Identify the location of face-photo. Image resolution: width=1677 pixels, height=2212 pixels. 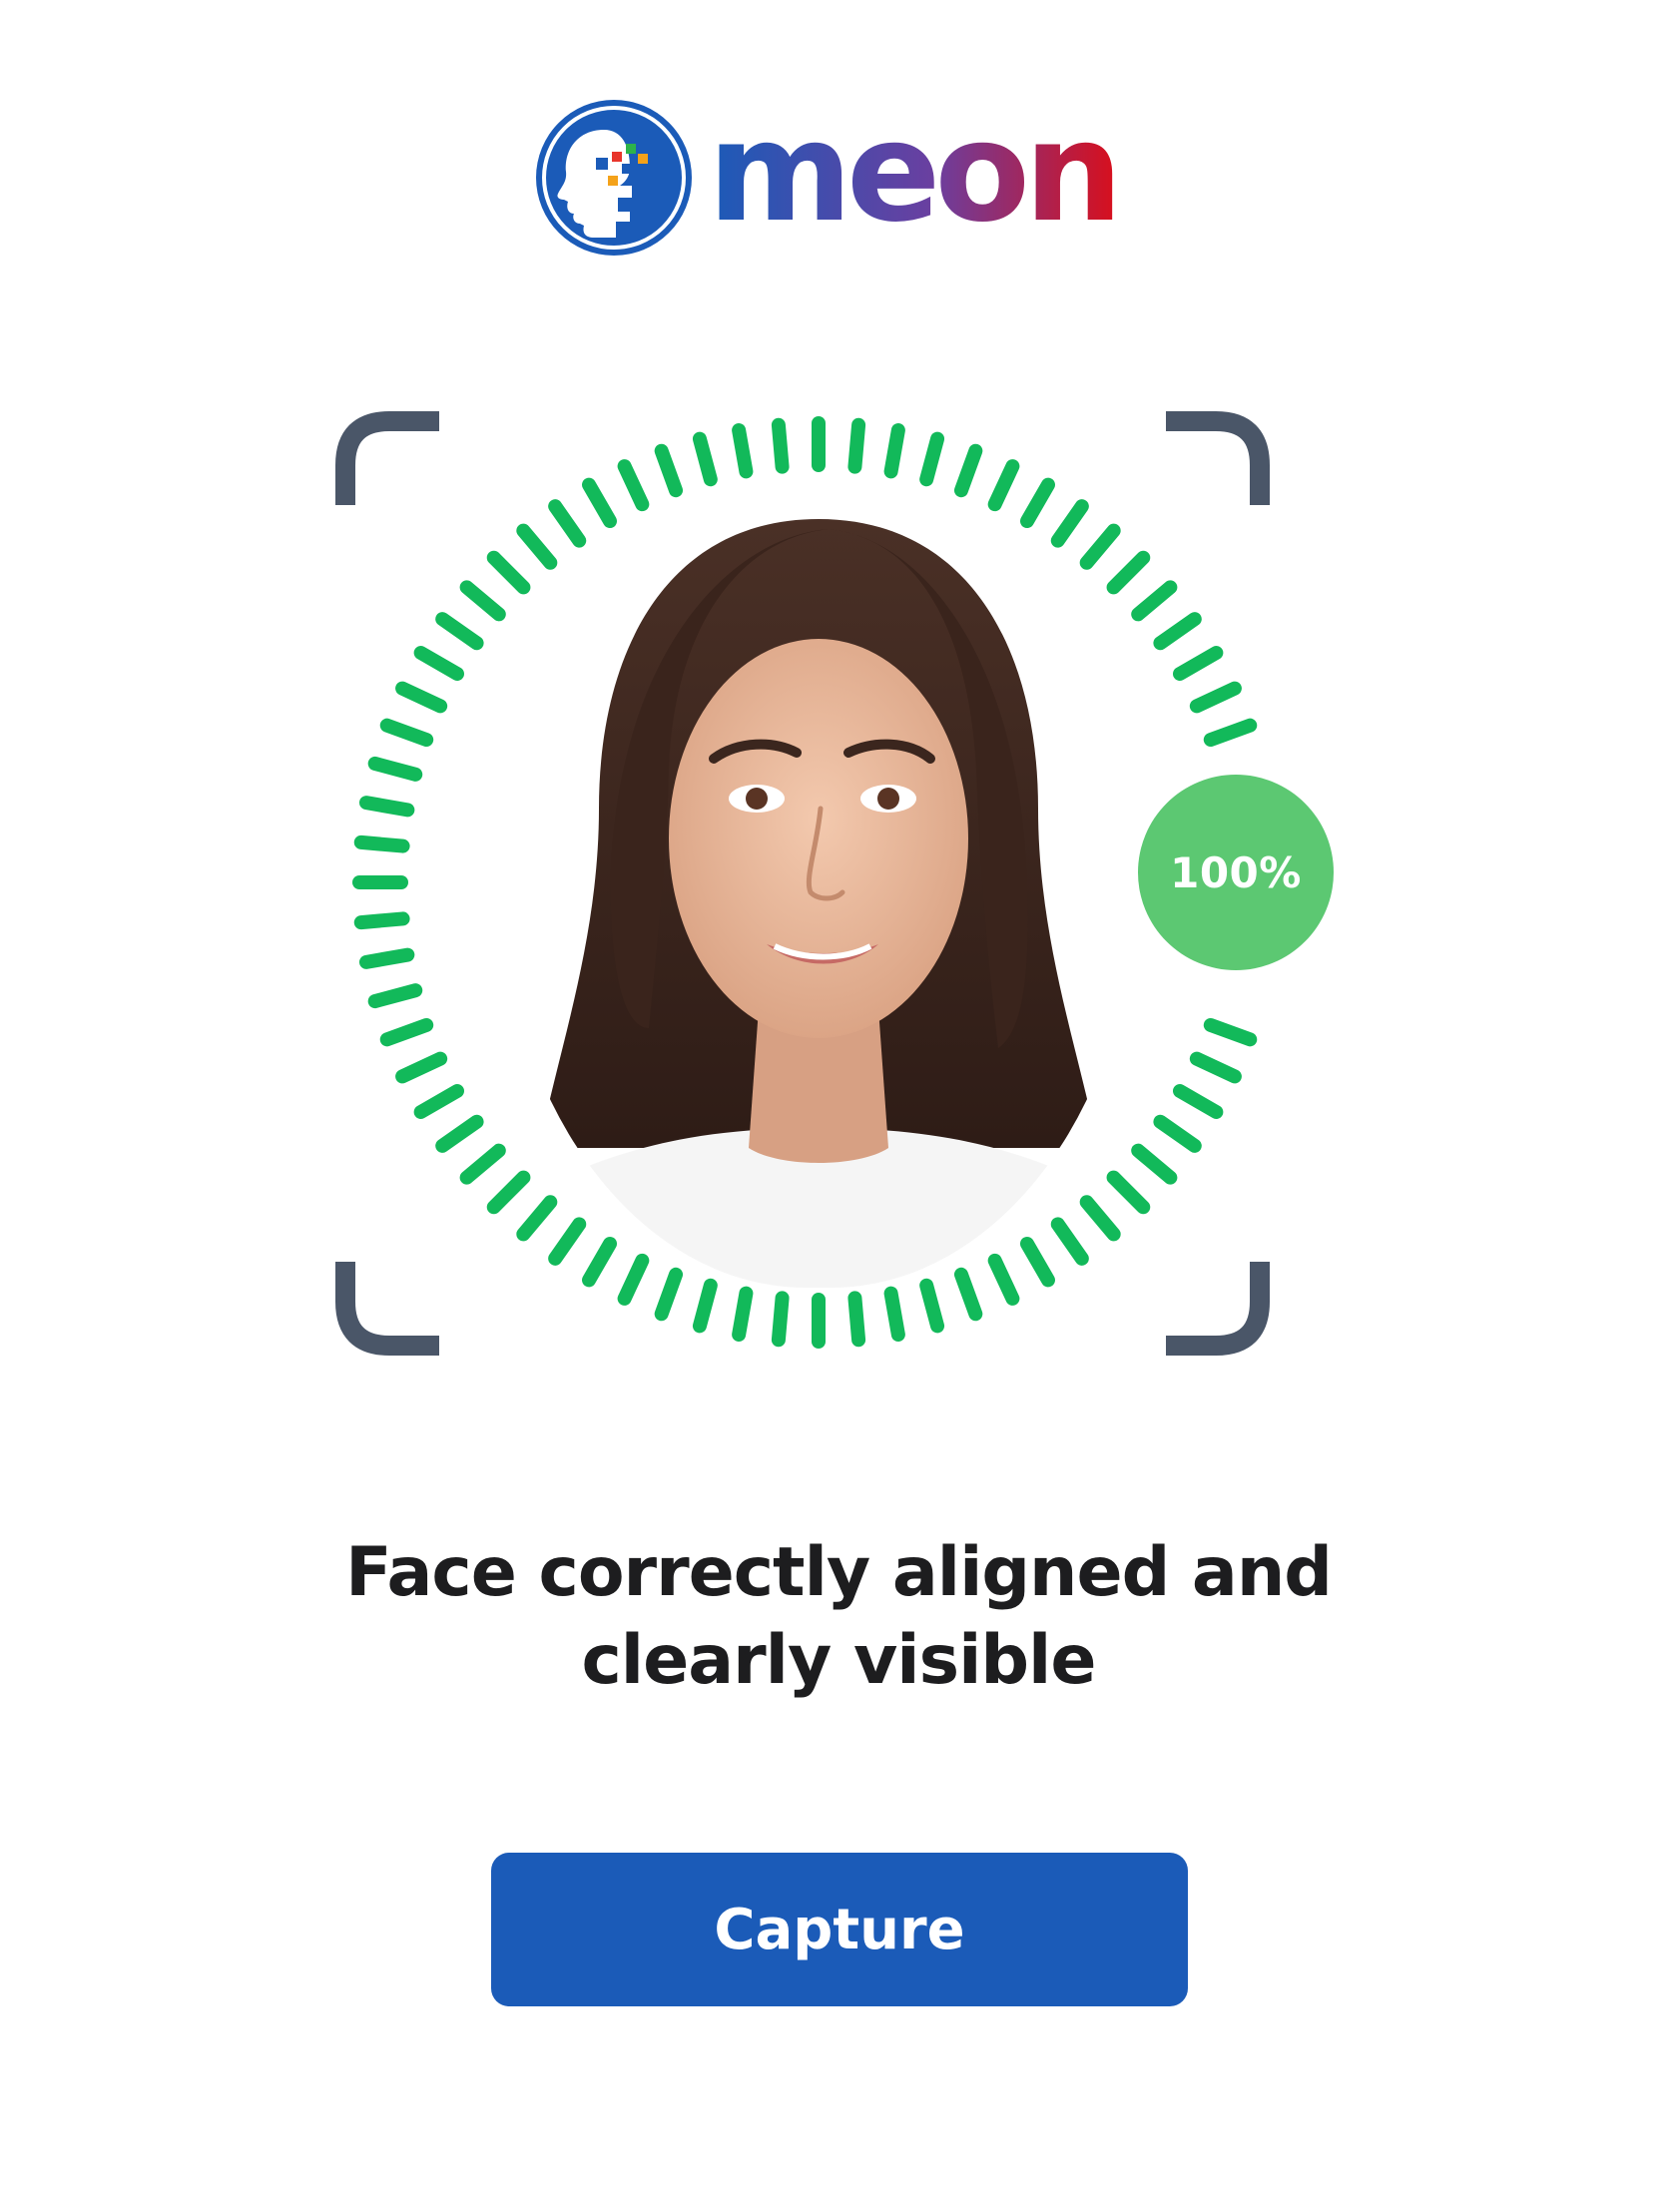
(818, 898).